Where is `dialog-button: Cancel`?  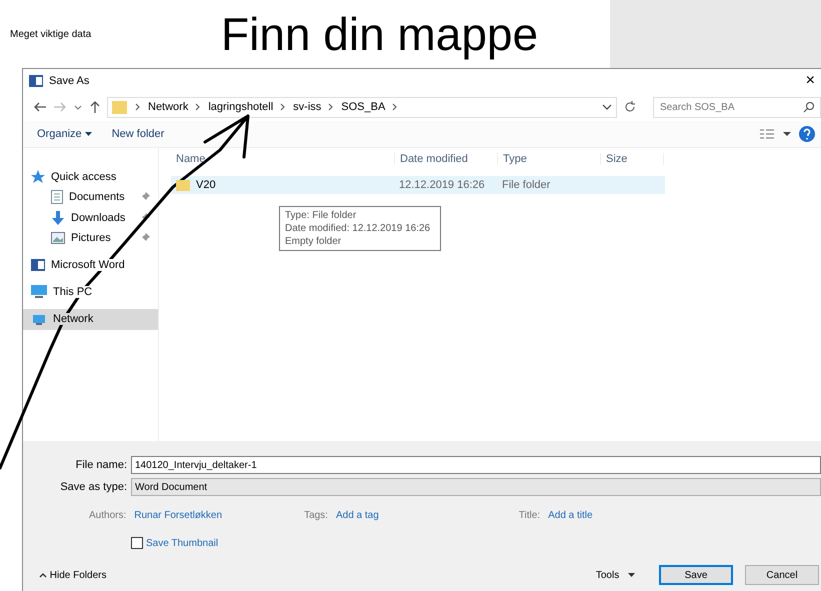
dialog-button: Cancel is located at coordinates (782, 575).